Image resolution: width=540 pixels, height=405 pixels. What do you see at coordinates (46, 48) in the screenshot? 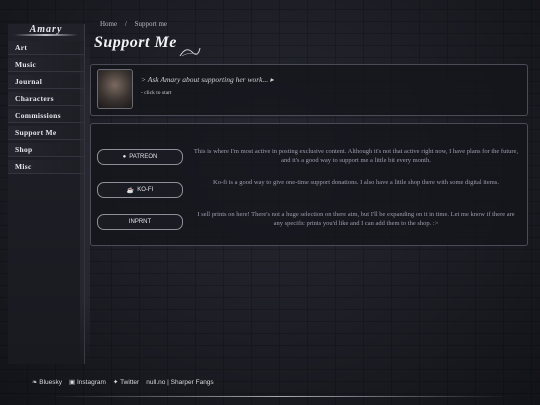
I see `sidebar-item-art: Art` at bounding box center [46, 48].